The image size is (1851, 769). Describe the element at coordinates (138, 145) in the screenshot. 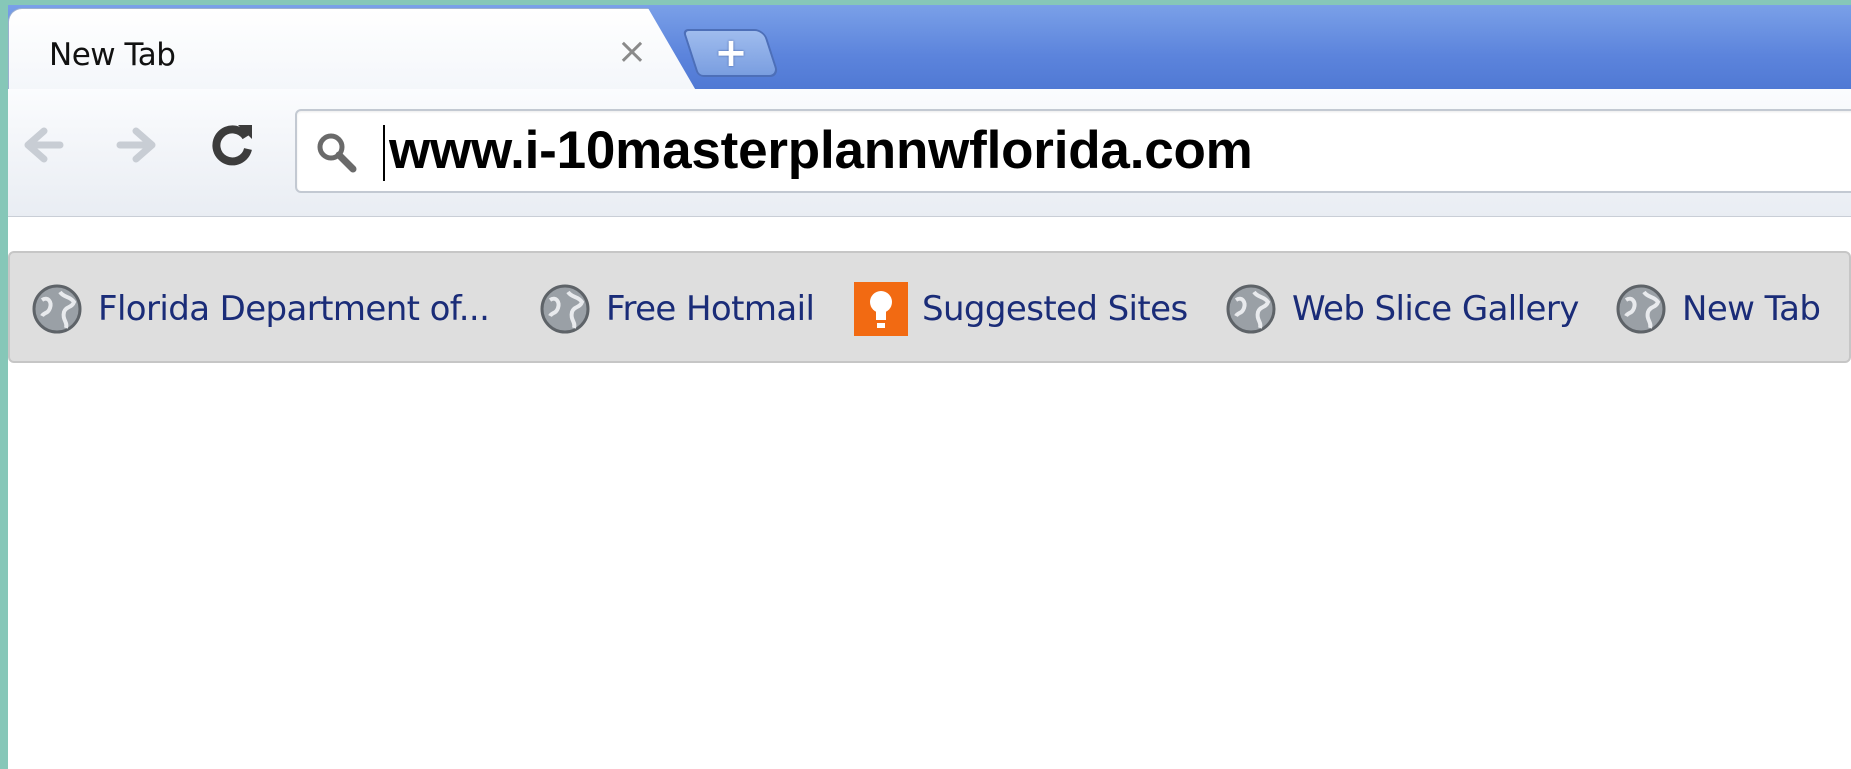

I see `forward-arrow-icon` at that location.